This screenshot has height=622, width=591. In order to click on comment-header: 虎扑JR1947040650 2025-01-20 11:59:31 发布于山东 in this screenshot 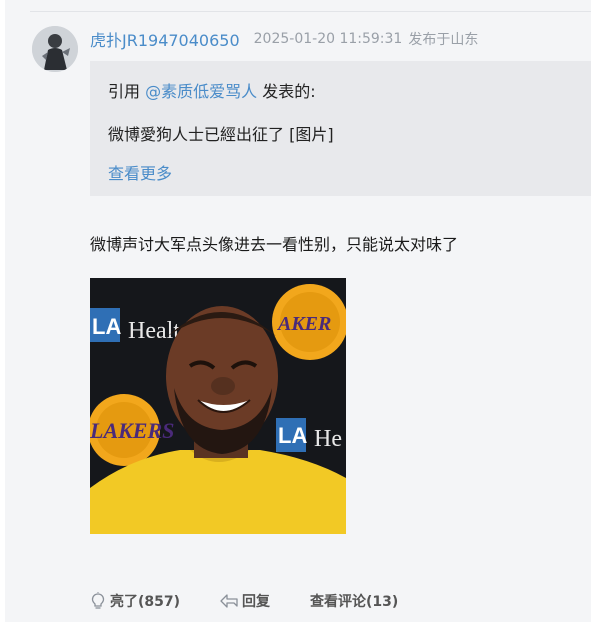, I will do `click(284, 39)`.